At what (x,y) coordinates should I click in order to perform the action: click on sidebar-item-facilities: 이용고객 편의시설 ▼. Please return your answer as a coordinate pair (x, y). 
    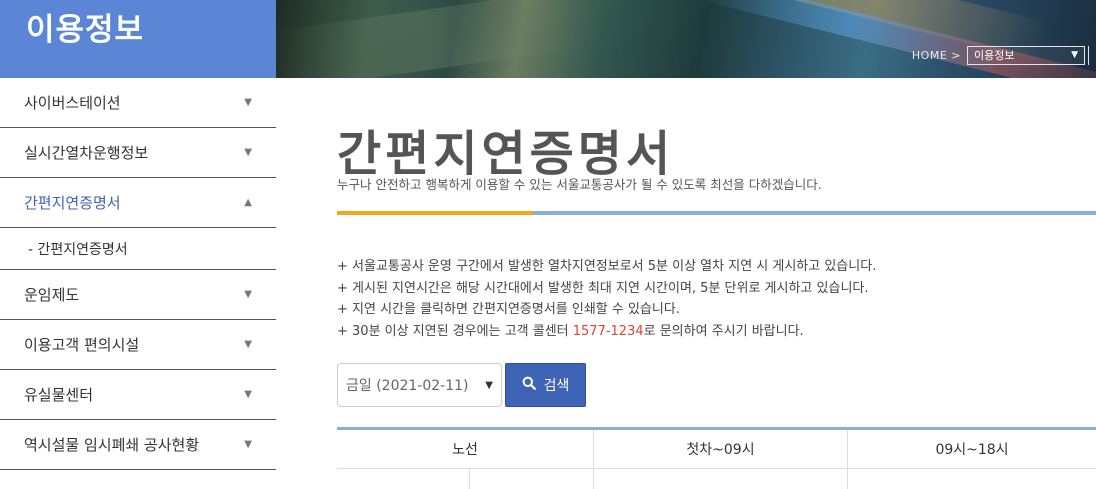
    Looking at the image, I should click on (138, 345).